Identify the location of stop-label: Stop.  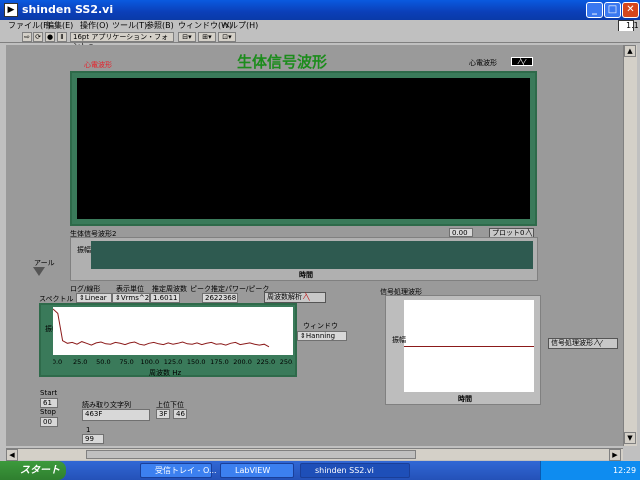
(48, 412).